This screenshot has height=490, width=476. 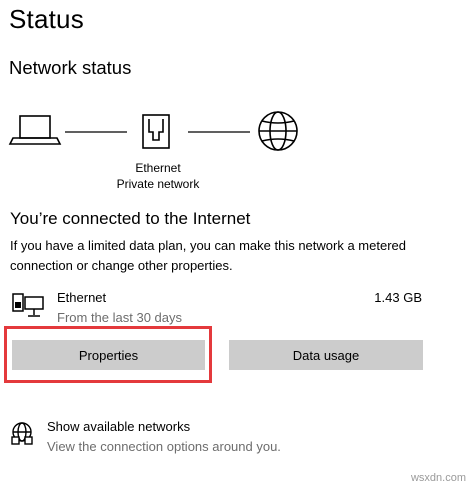 I want to click on adapter-name-label: Ethernet, so click(x=158, y=168).